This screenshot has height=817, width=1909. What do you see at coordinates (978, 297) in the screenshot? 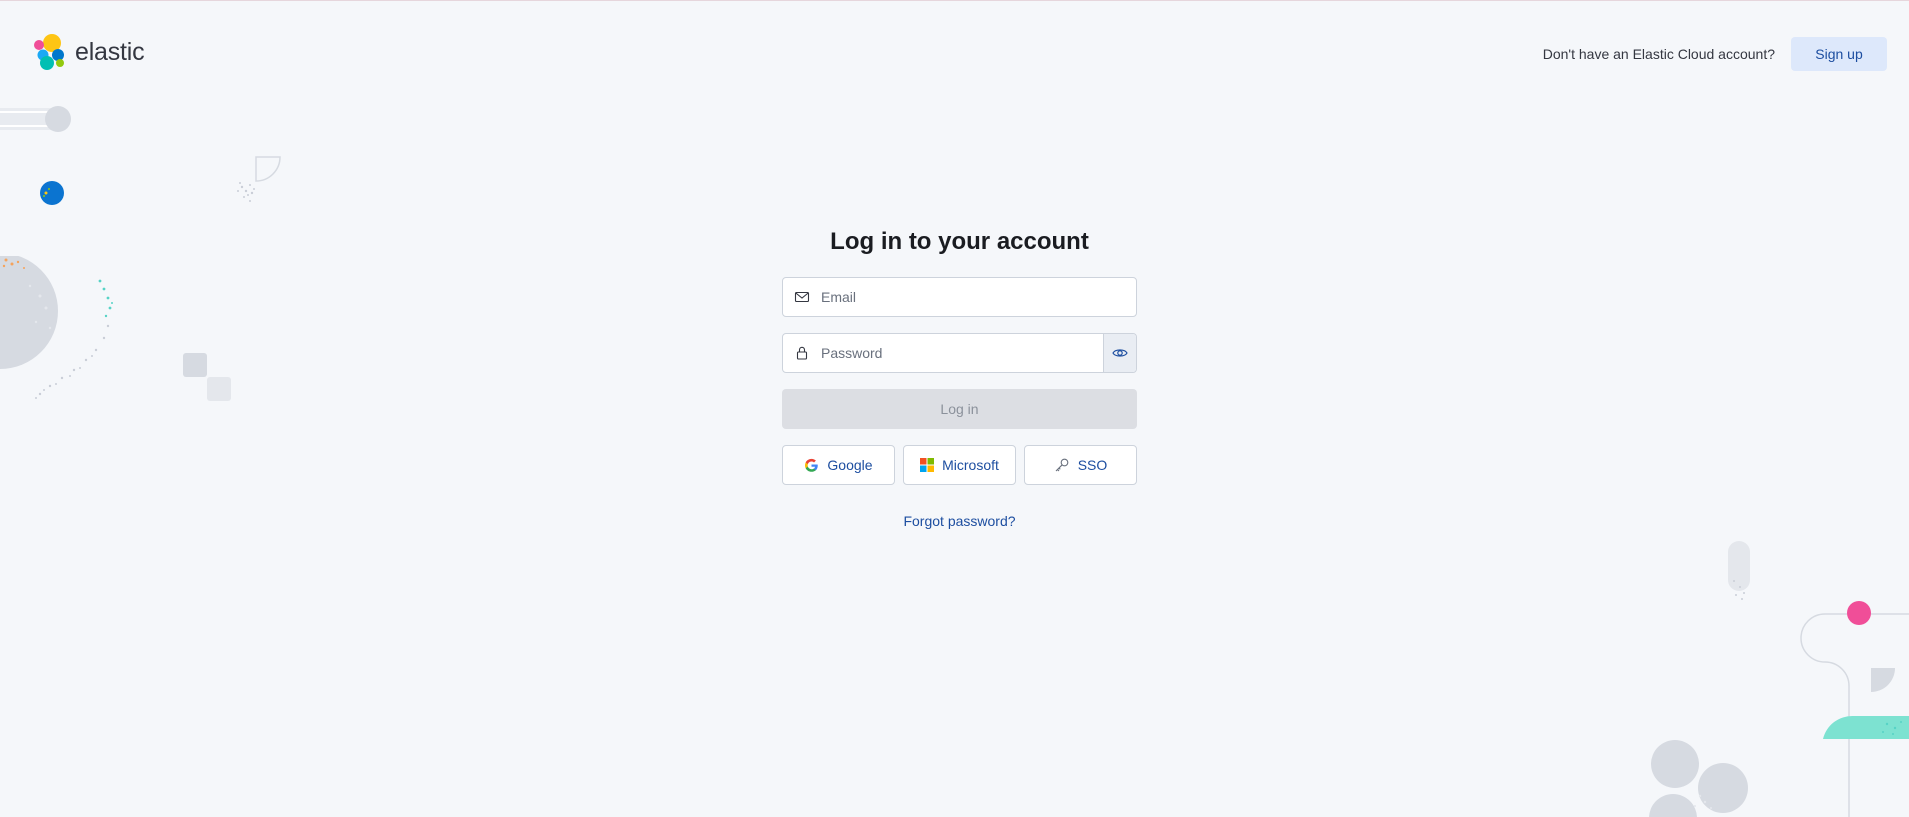
I see `email-input` at bounding box center [978, 297].